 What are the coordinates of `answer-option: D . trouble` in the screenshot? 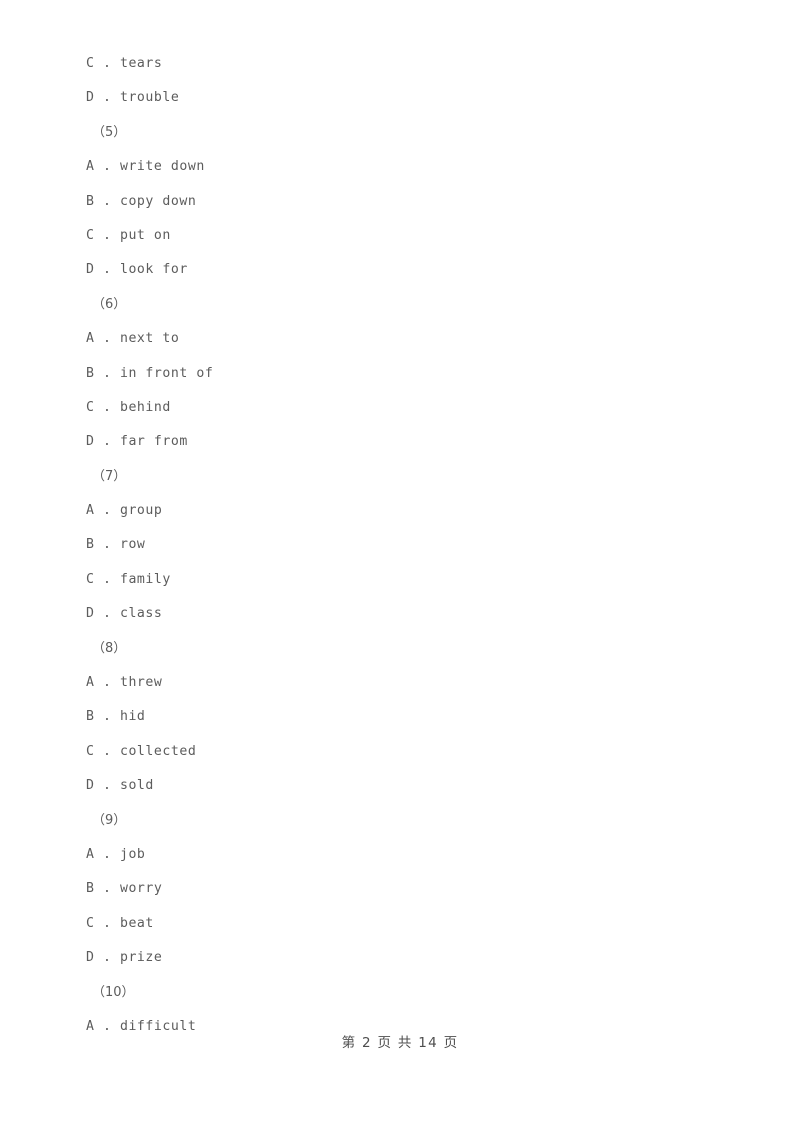 It's located at (133, 98).